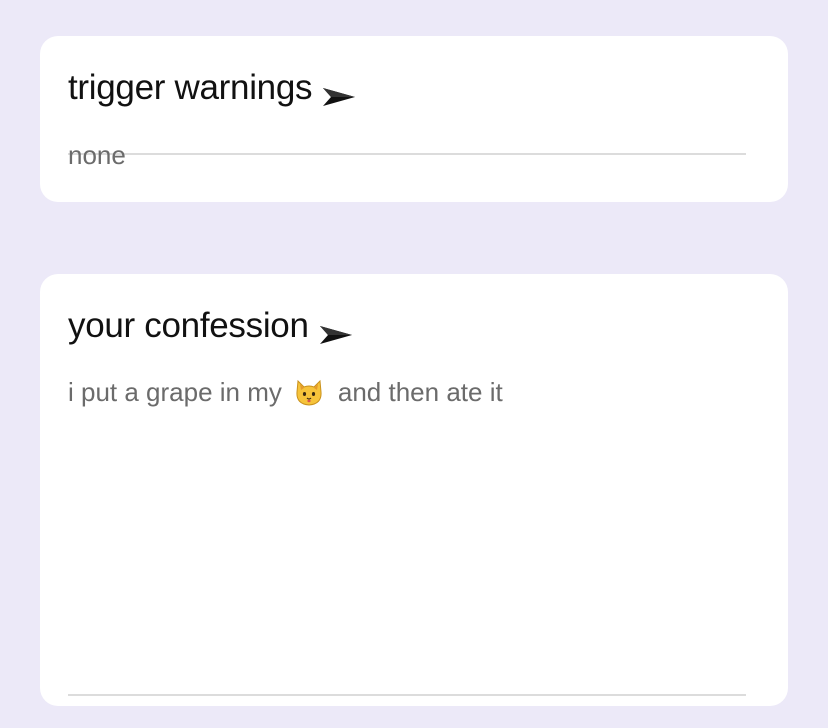  Describe the element at coordinates (285, 392) in the screenshot. I see `confession-textarea: i put a grape in my and then ate it` at that location.